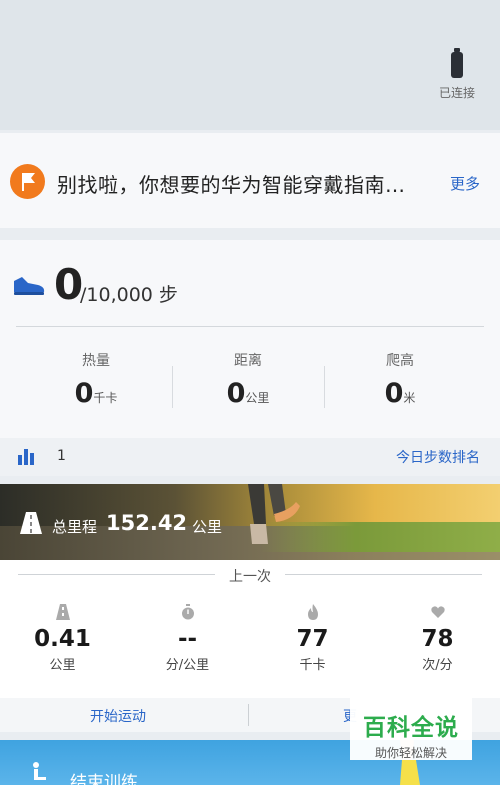 The image size is (500, 785). Describe the element at coordinates (207, 527) in the screenshot. I see `total-distance-unit: 公里` at that location.